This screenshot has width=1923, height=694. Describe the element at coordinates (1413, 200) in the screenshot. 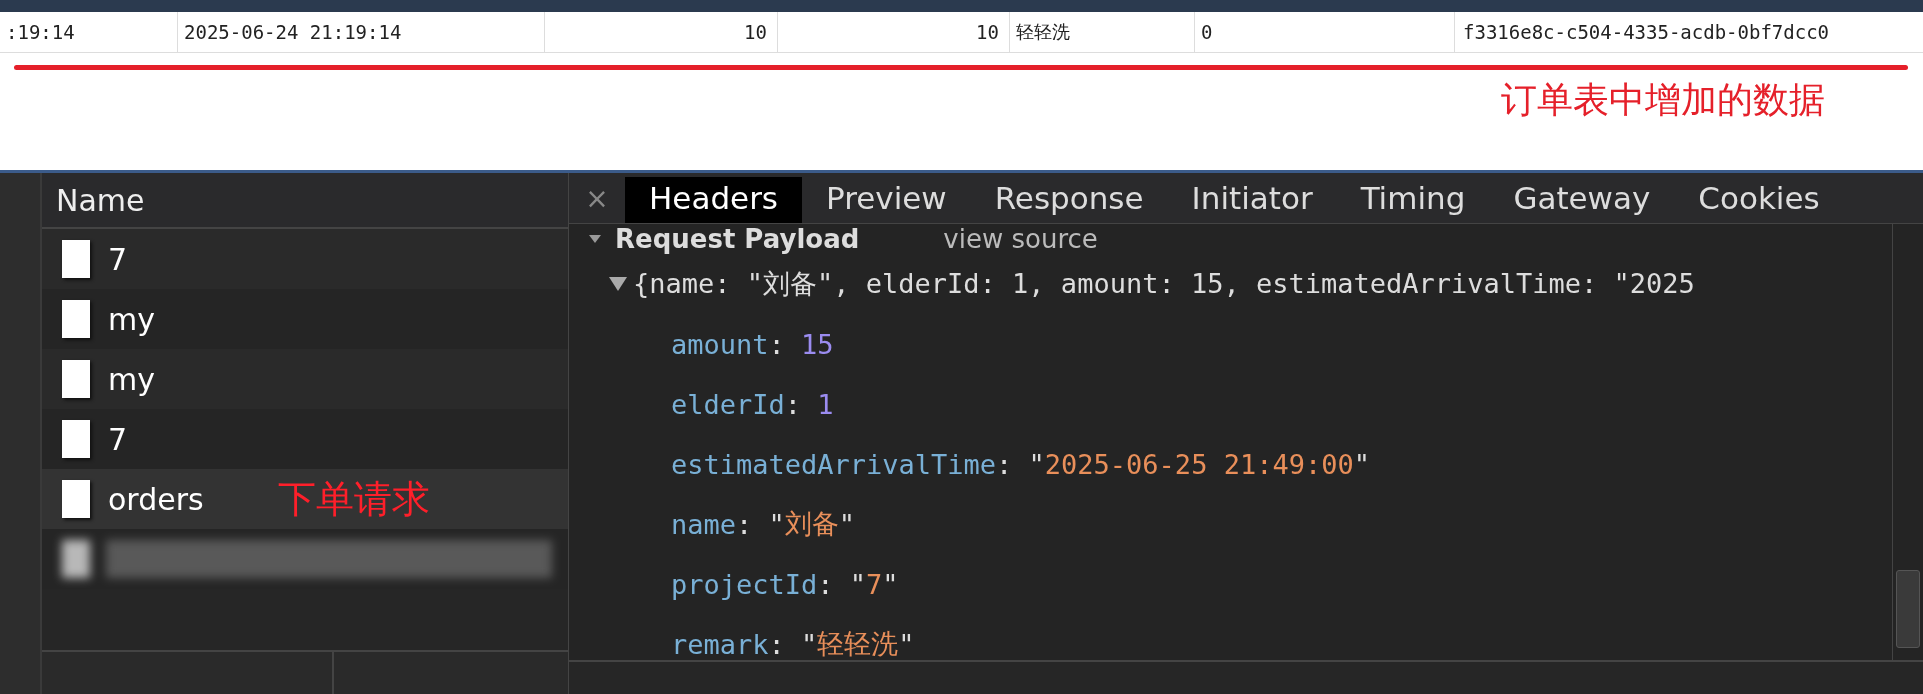

I see `tab: Timing` at that location.